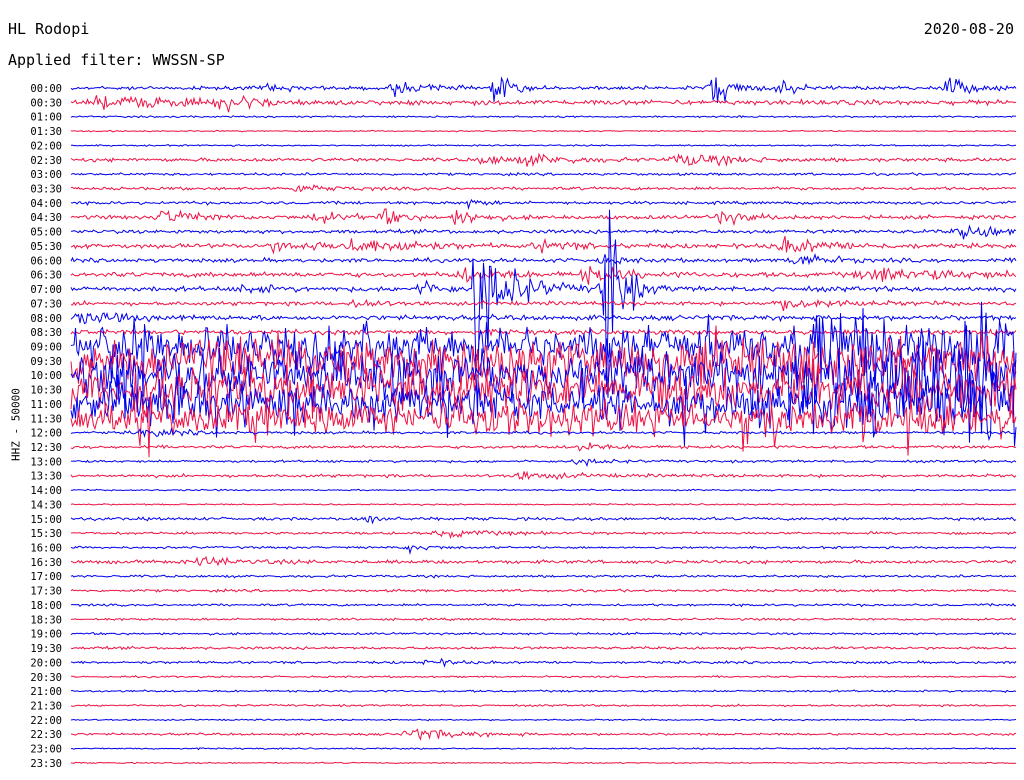 The width and height of the screenshot is (1024, 780). Describe the element at coordinates (46, 132) in the screenshot. I see `time-label: 01:30` at that location.